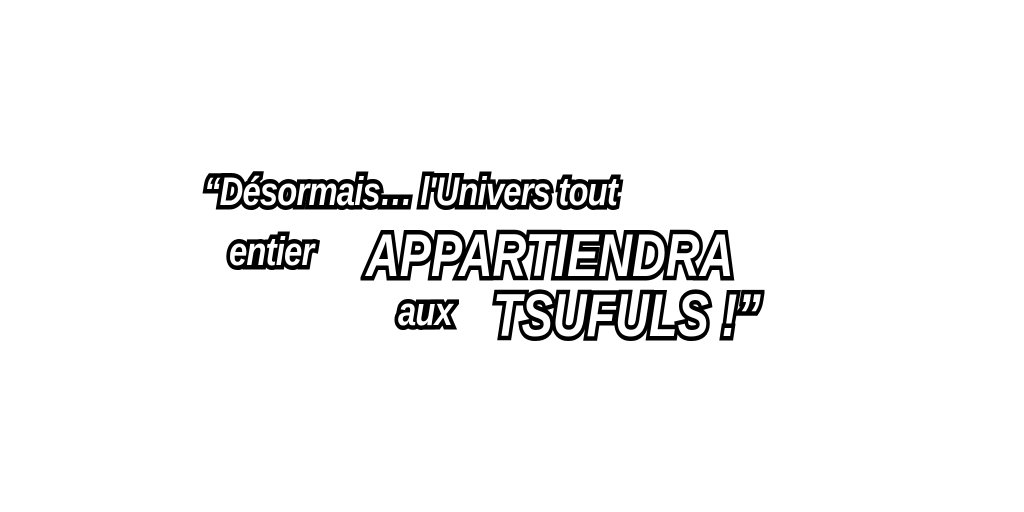  I want to click on caption-word-tsufuls: TSUFULS !”, so click(626, 315).